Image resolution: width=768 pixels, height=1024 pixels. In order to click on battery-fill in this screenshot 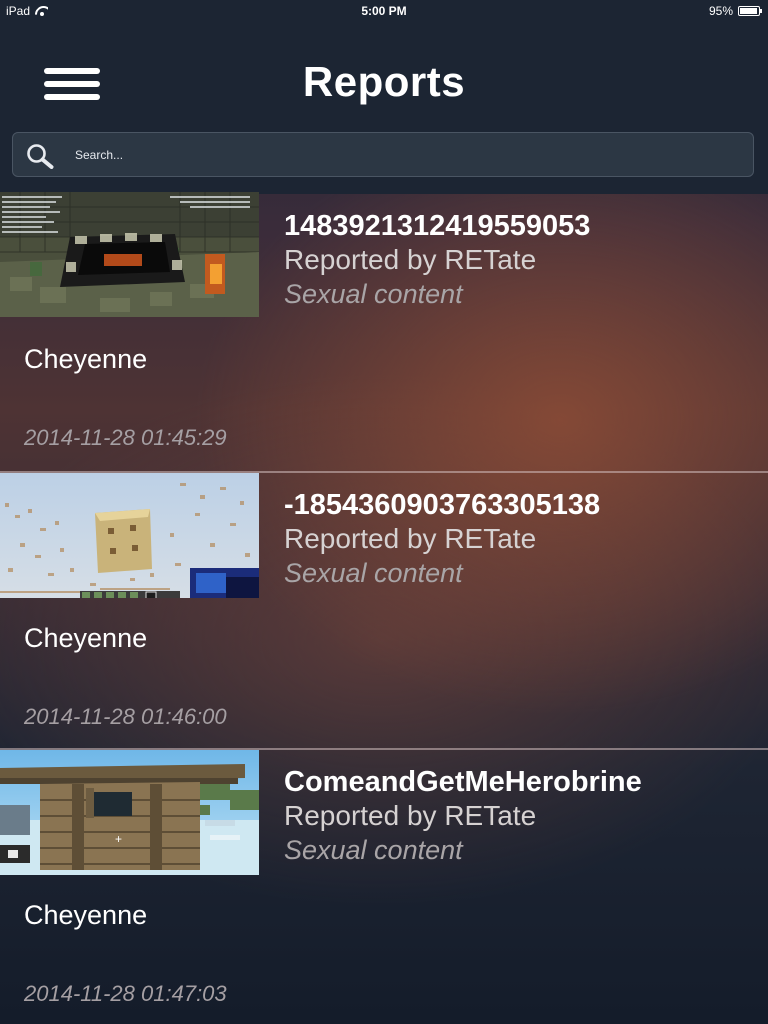, I will do `click(749, 11)`.